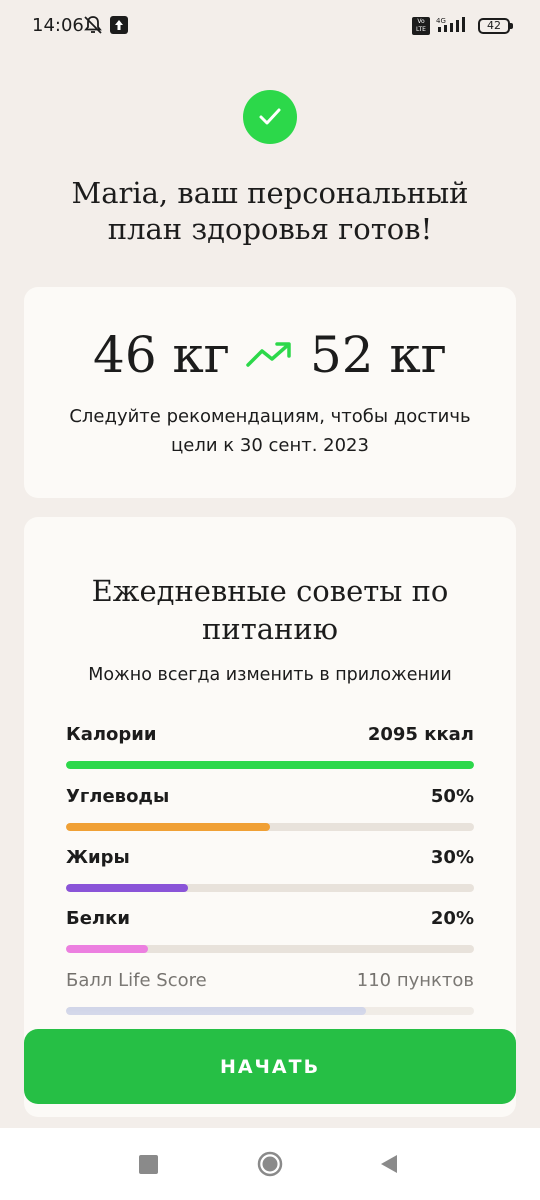 This screenshot has width=540, height=1200. I want to click on network-type: 4G, so click(441, 21).